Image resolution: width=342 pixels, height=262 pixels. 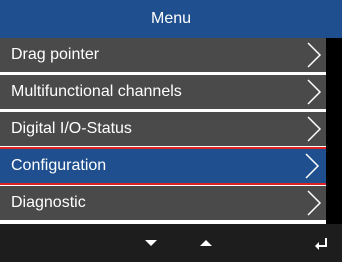 What do you see at coordinates (71, 128) in the screenshot?
I see `menu-item-label: Digital I/O-Status` at bounding box center [71, 128].